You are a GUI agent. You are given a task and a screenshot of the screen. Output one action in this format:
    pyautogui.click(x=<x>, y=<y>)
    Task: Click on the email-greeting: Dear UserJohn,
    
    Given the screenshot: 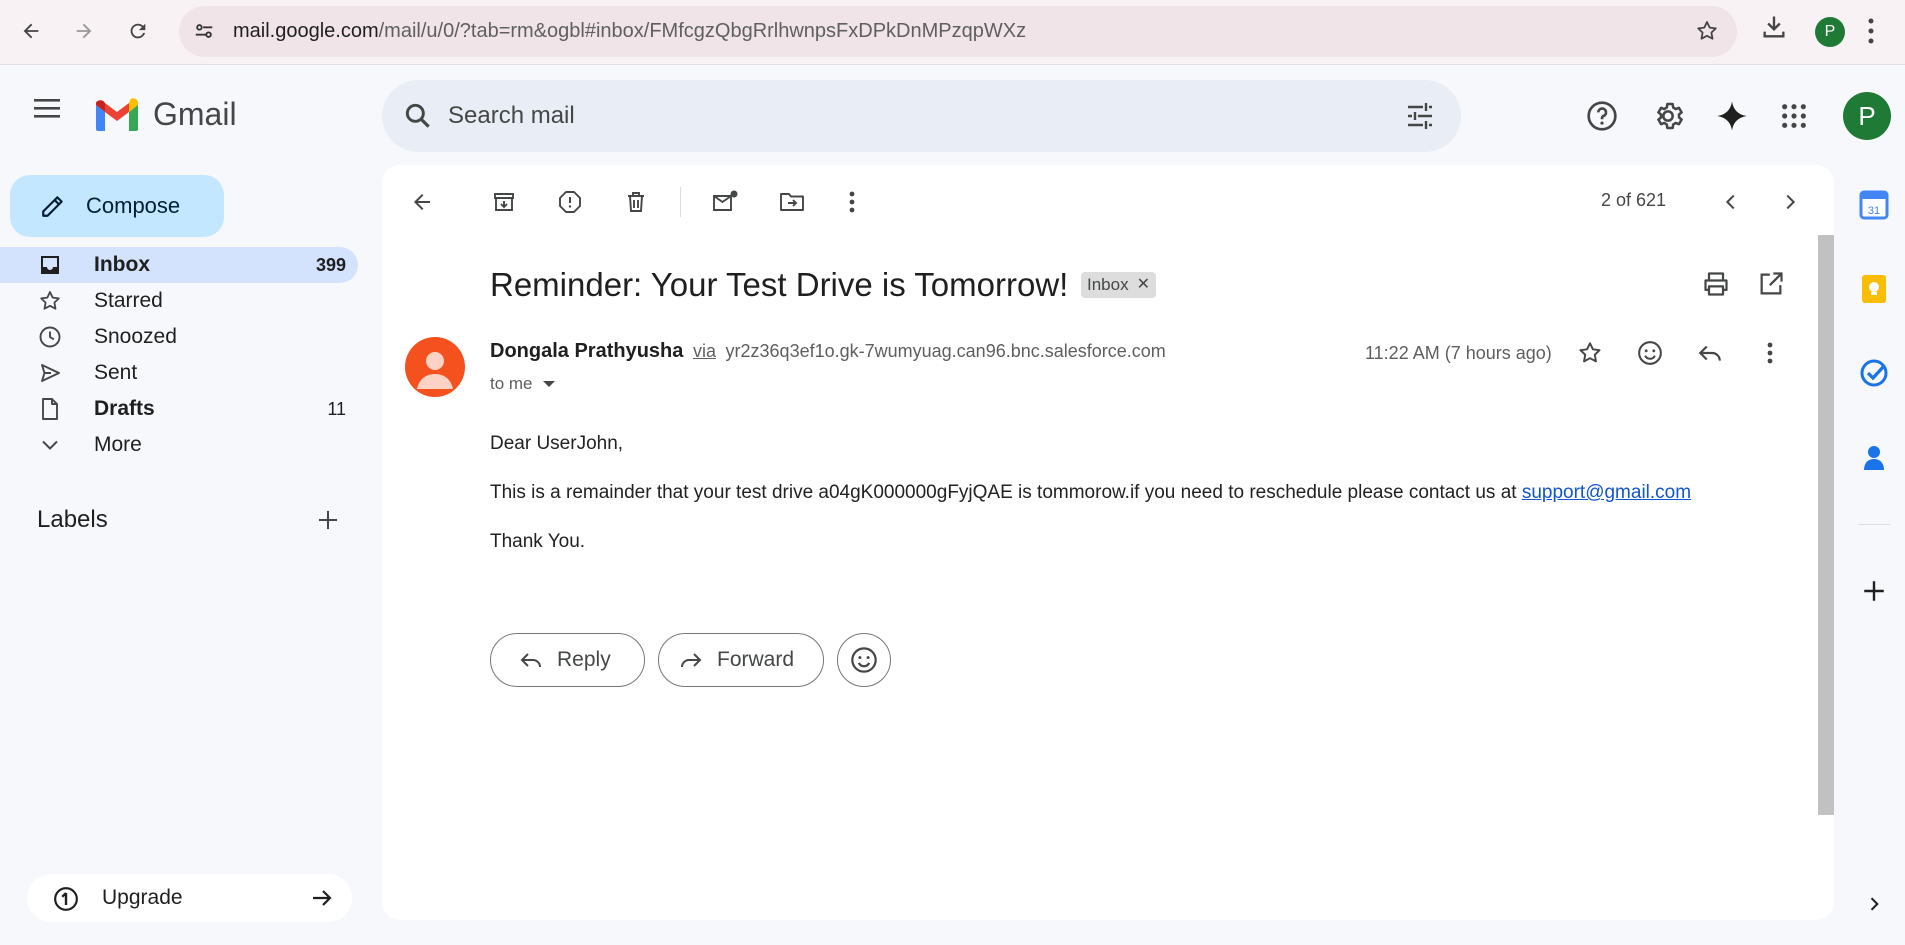 What is the action you would take?
    pyautogui.click(x=557, y=443)
    